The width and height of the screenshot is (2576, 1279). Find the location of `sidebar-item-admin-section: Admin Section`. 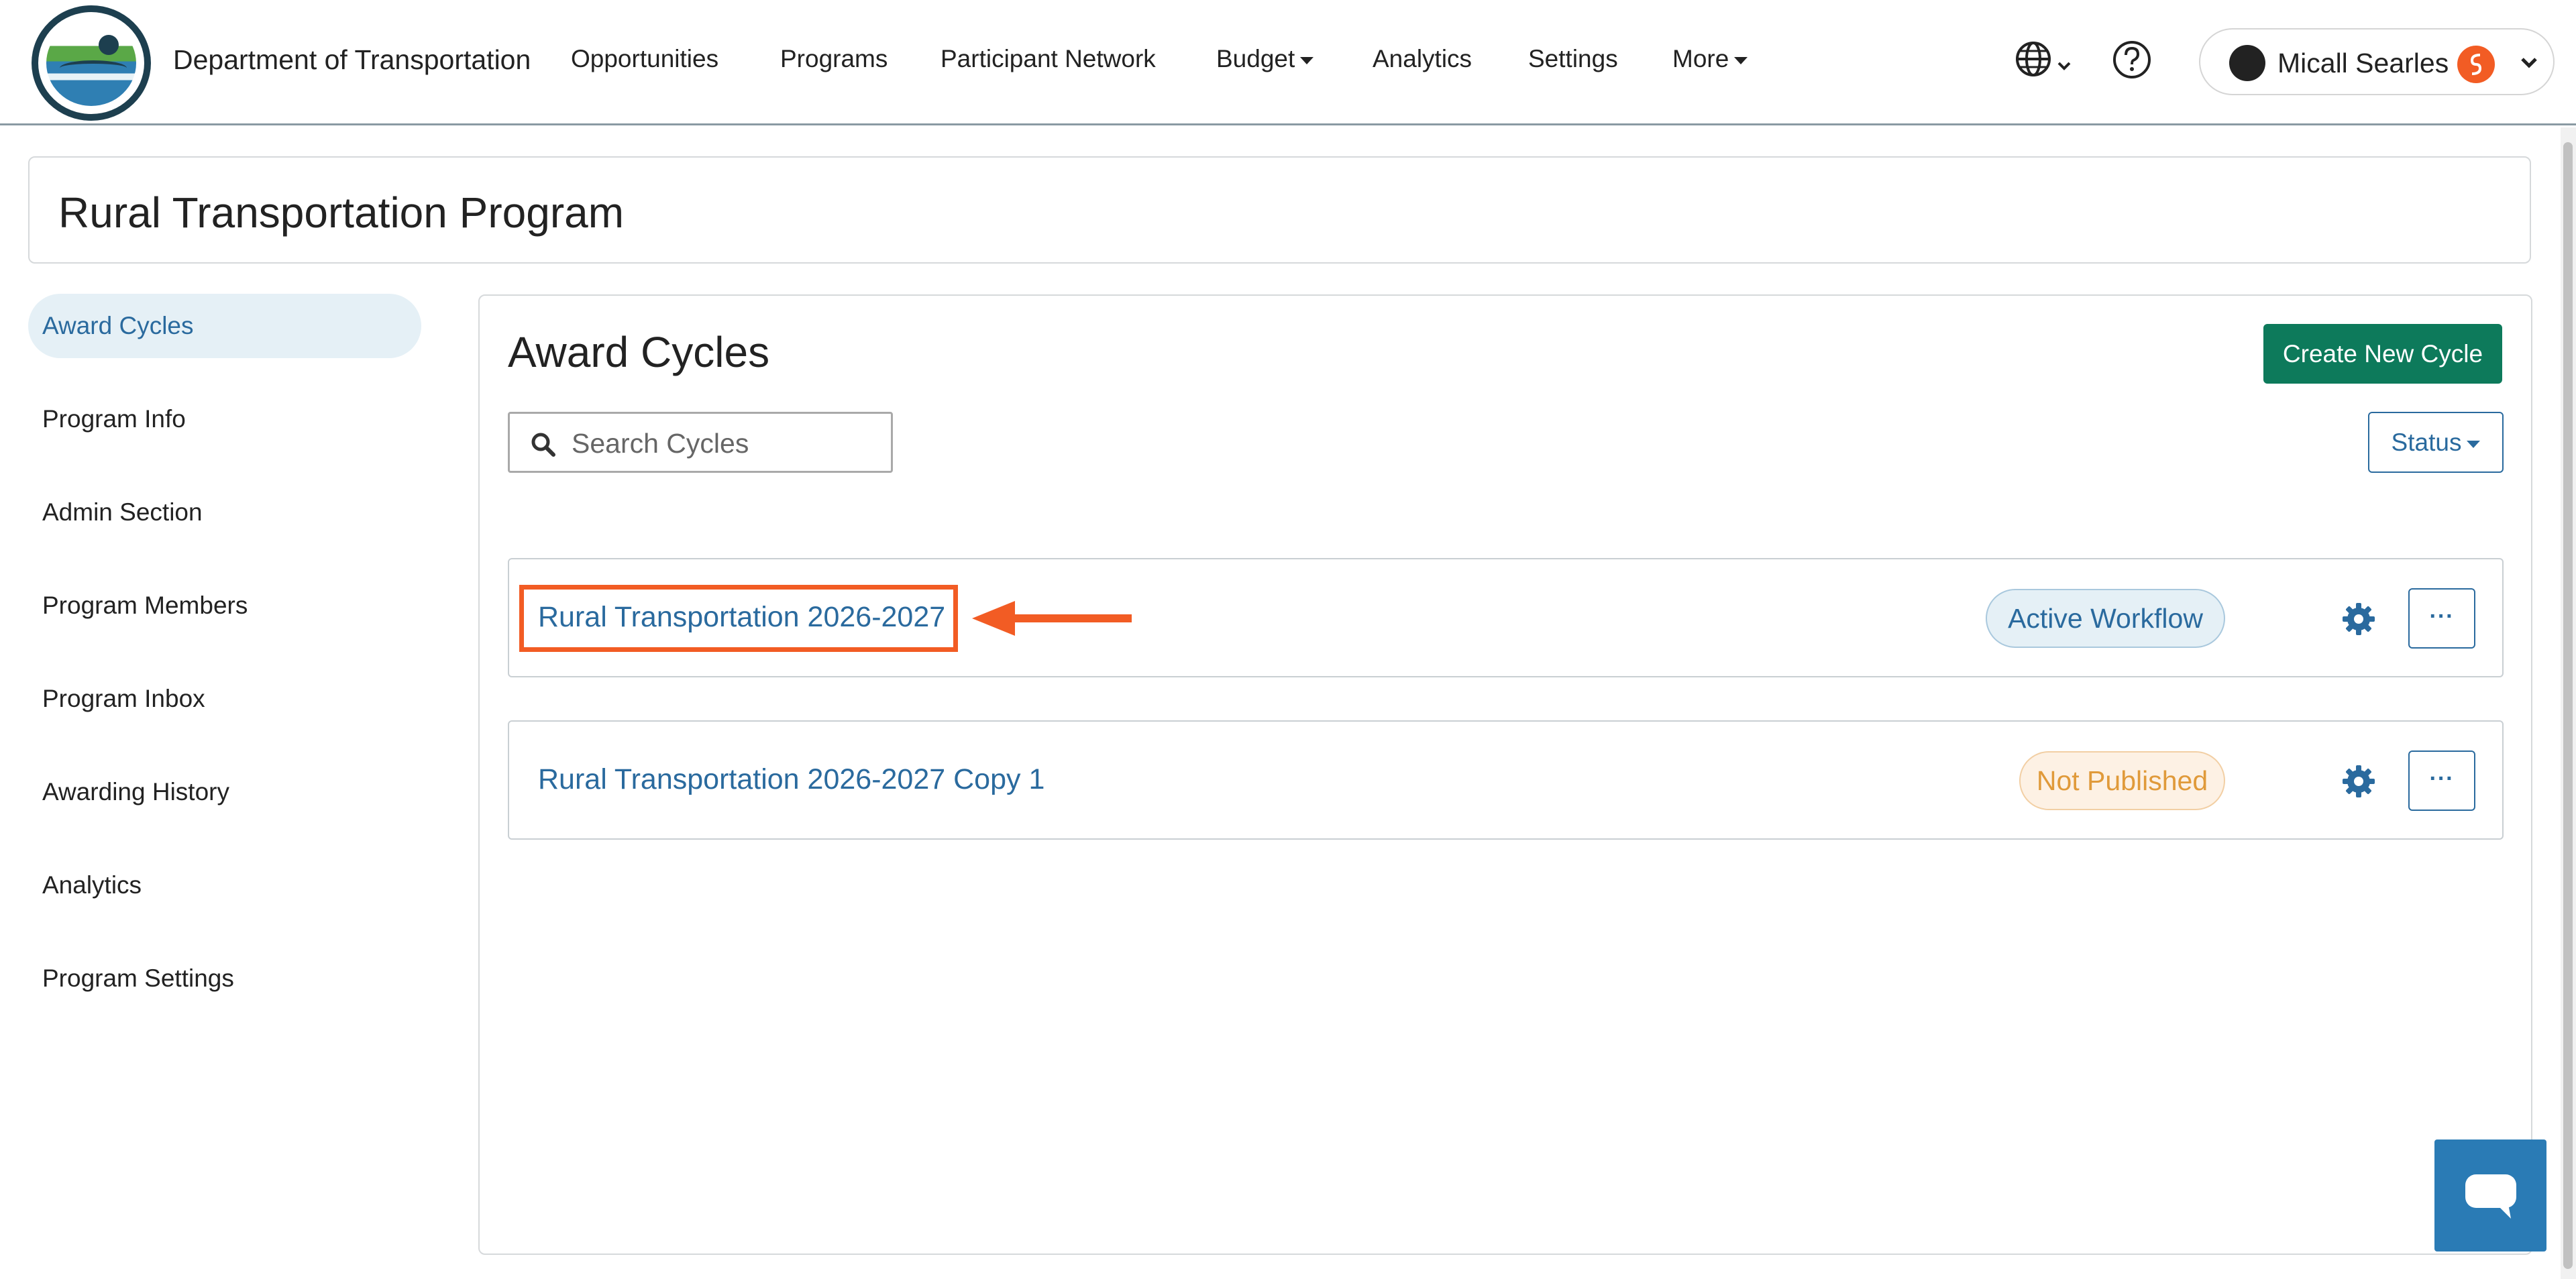

sidebar-item-admin-section: Admin Section is located at coordinates (224, 512).